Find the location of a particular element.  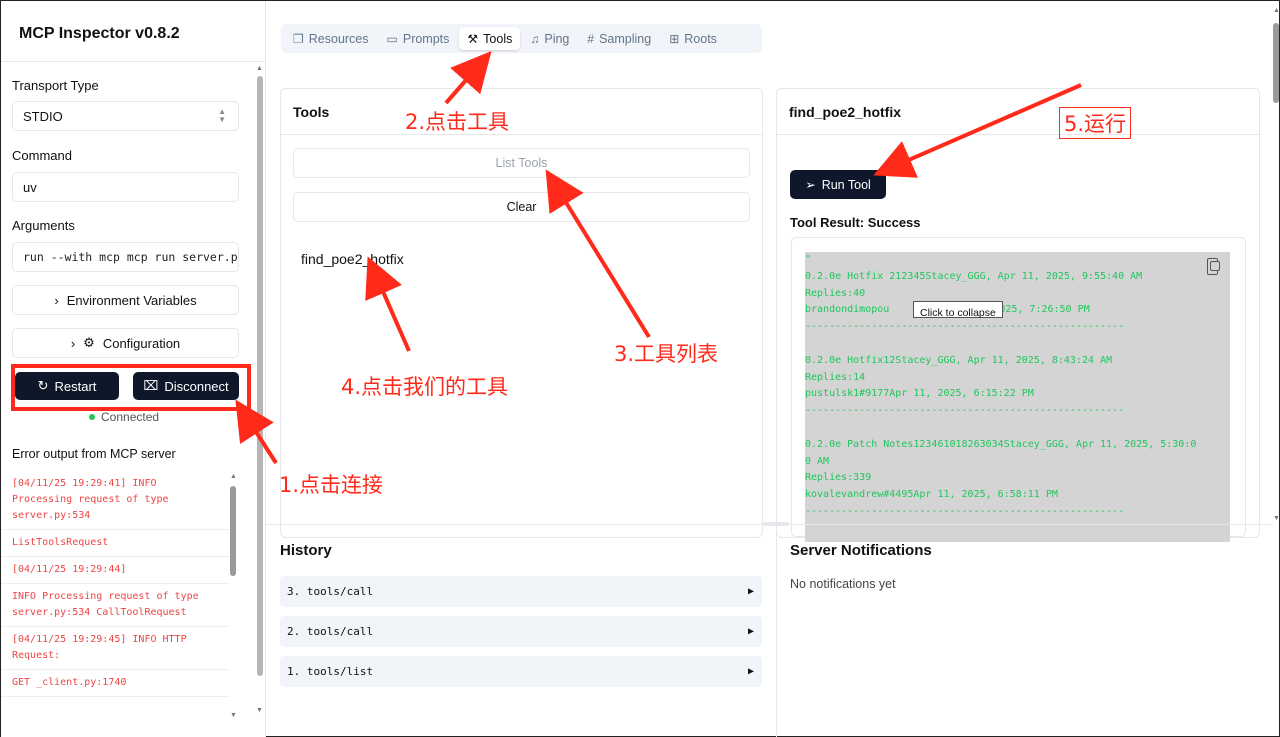

log-scroll-up-icon: ▲ is located at coordinates (233, 476).